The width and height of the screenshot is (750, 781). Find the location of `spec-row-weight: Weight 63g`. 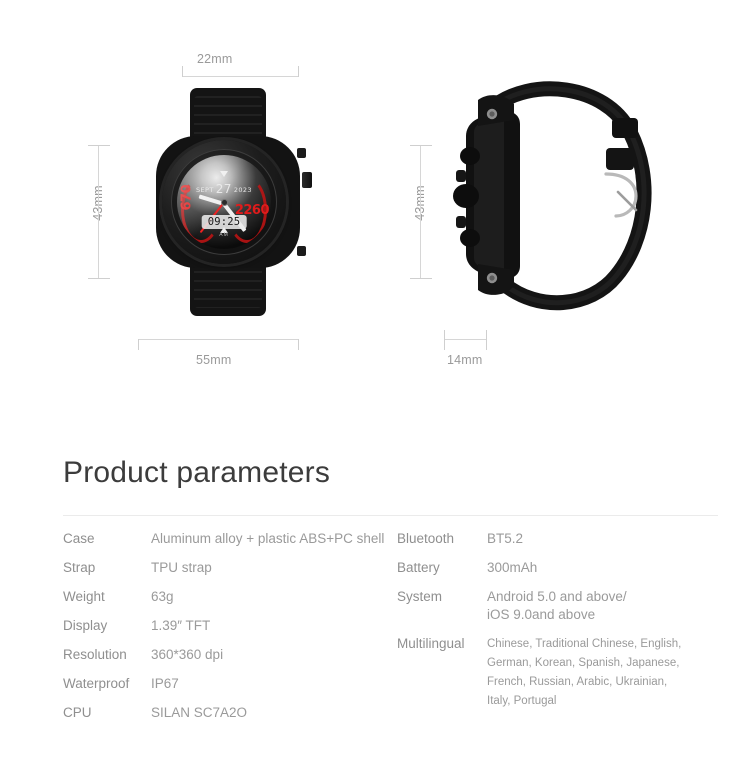

spec-row-weight: Weight 63g is located at coordinates (233, 597).